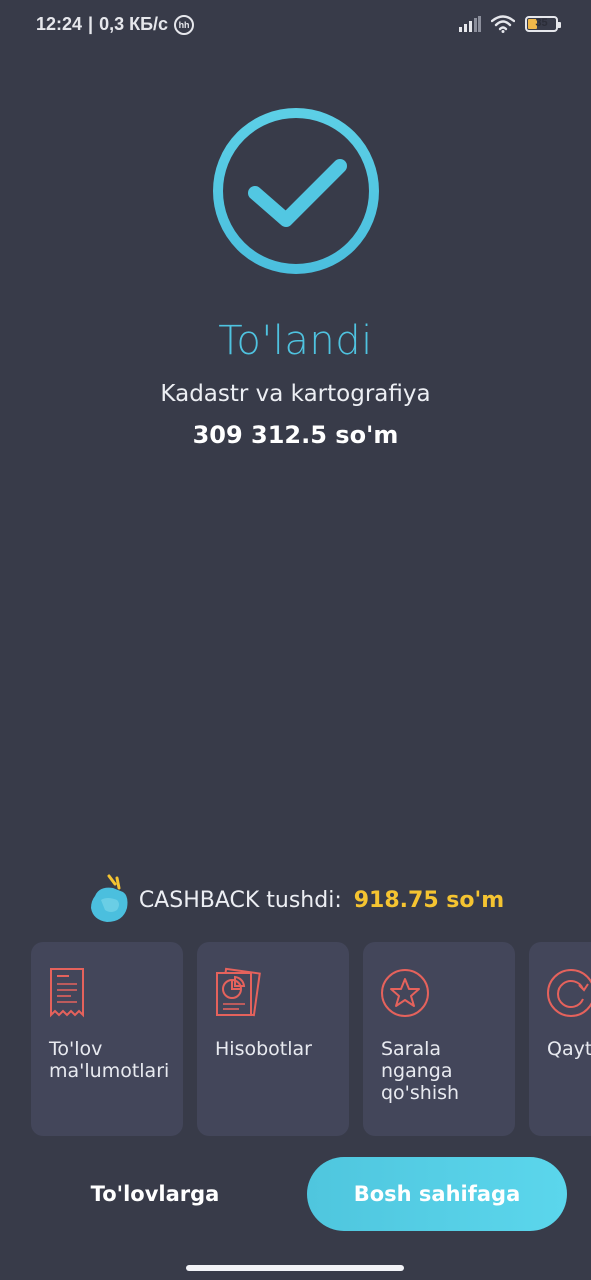  Describe the element at coordinates (67, 993) in the screenshot. I see `receipt-icon` at that location.